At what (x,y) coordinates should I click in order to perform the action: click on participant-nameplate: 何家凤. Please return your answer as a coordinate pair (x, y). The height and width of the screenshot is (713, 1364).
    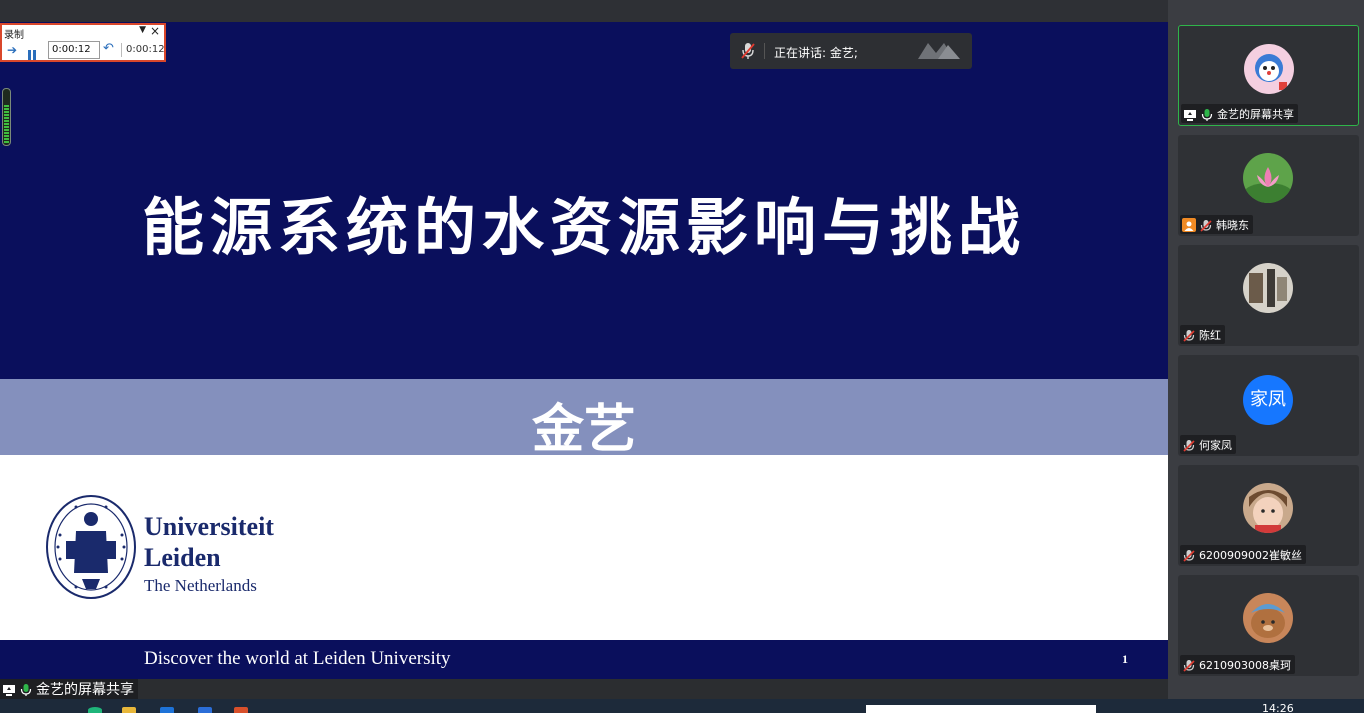
    Looking at the image, I should click on (1208, 444).